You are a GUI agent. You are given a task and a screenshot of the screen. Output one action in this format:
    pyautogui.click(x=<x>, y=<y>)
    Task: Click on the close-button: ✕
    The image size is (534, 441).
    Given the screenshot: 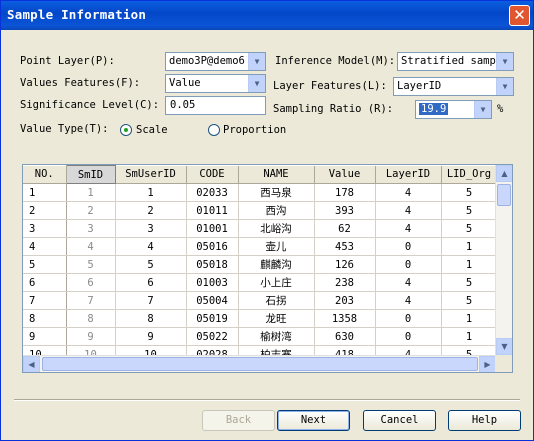 What is the action you would take?
    pyautogui.click(x=519, y=15)
    